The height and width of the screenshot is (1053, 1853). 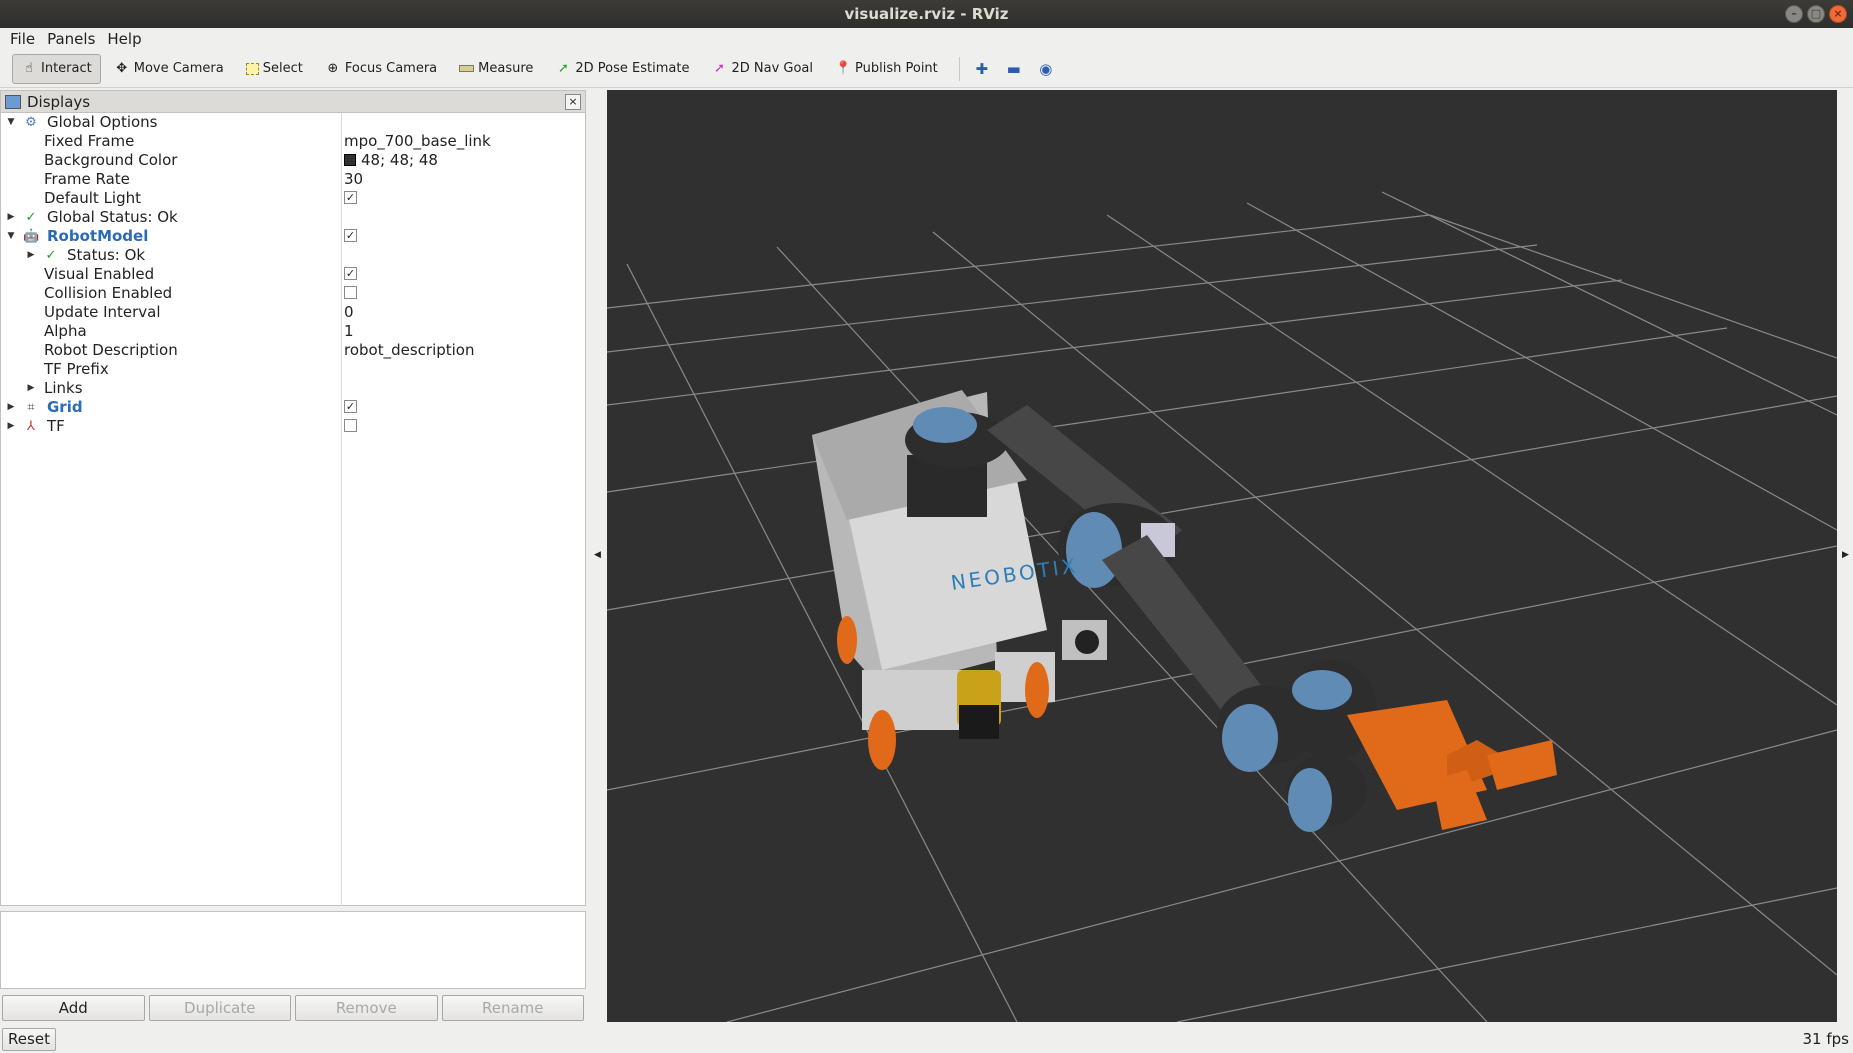 I want to click on collapse-left-icon: ◀, so click(x=597, y=555).